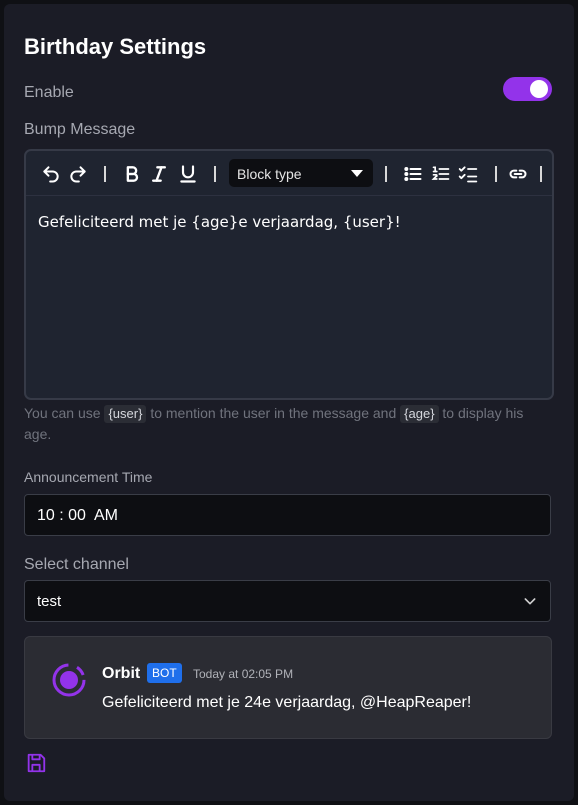 The width and height of the screenshot is (578, 805). I want to click on announcement-time-label: Announcement Time, so click(88, 477).